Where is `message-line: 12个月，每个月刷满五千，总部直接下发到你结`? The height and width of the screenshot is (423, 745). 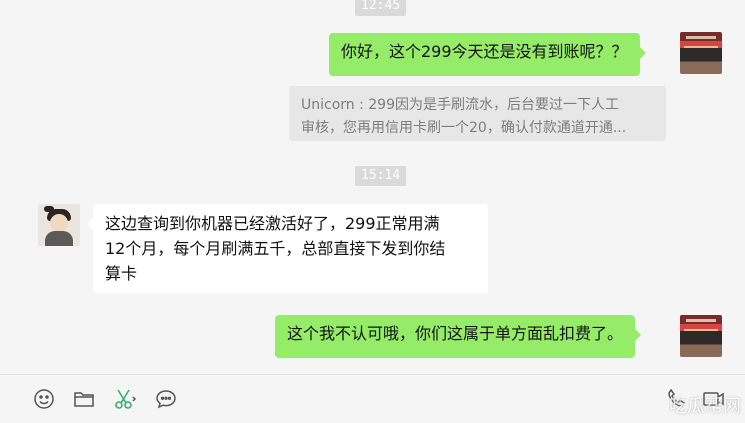
message-line: 12个月，每个月刷满五千，总部直接下发到你结 is located at coordinates (275, 248).